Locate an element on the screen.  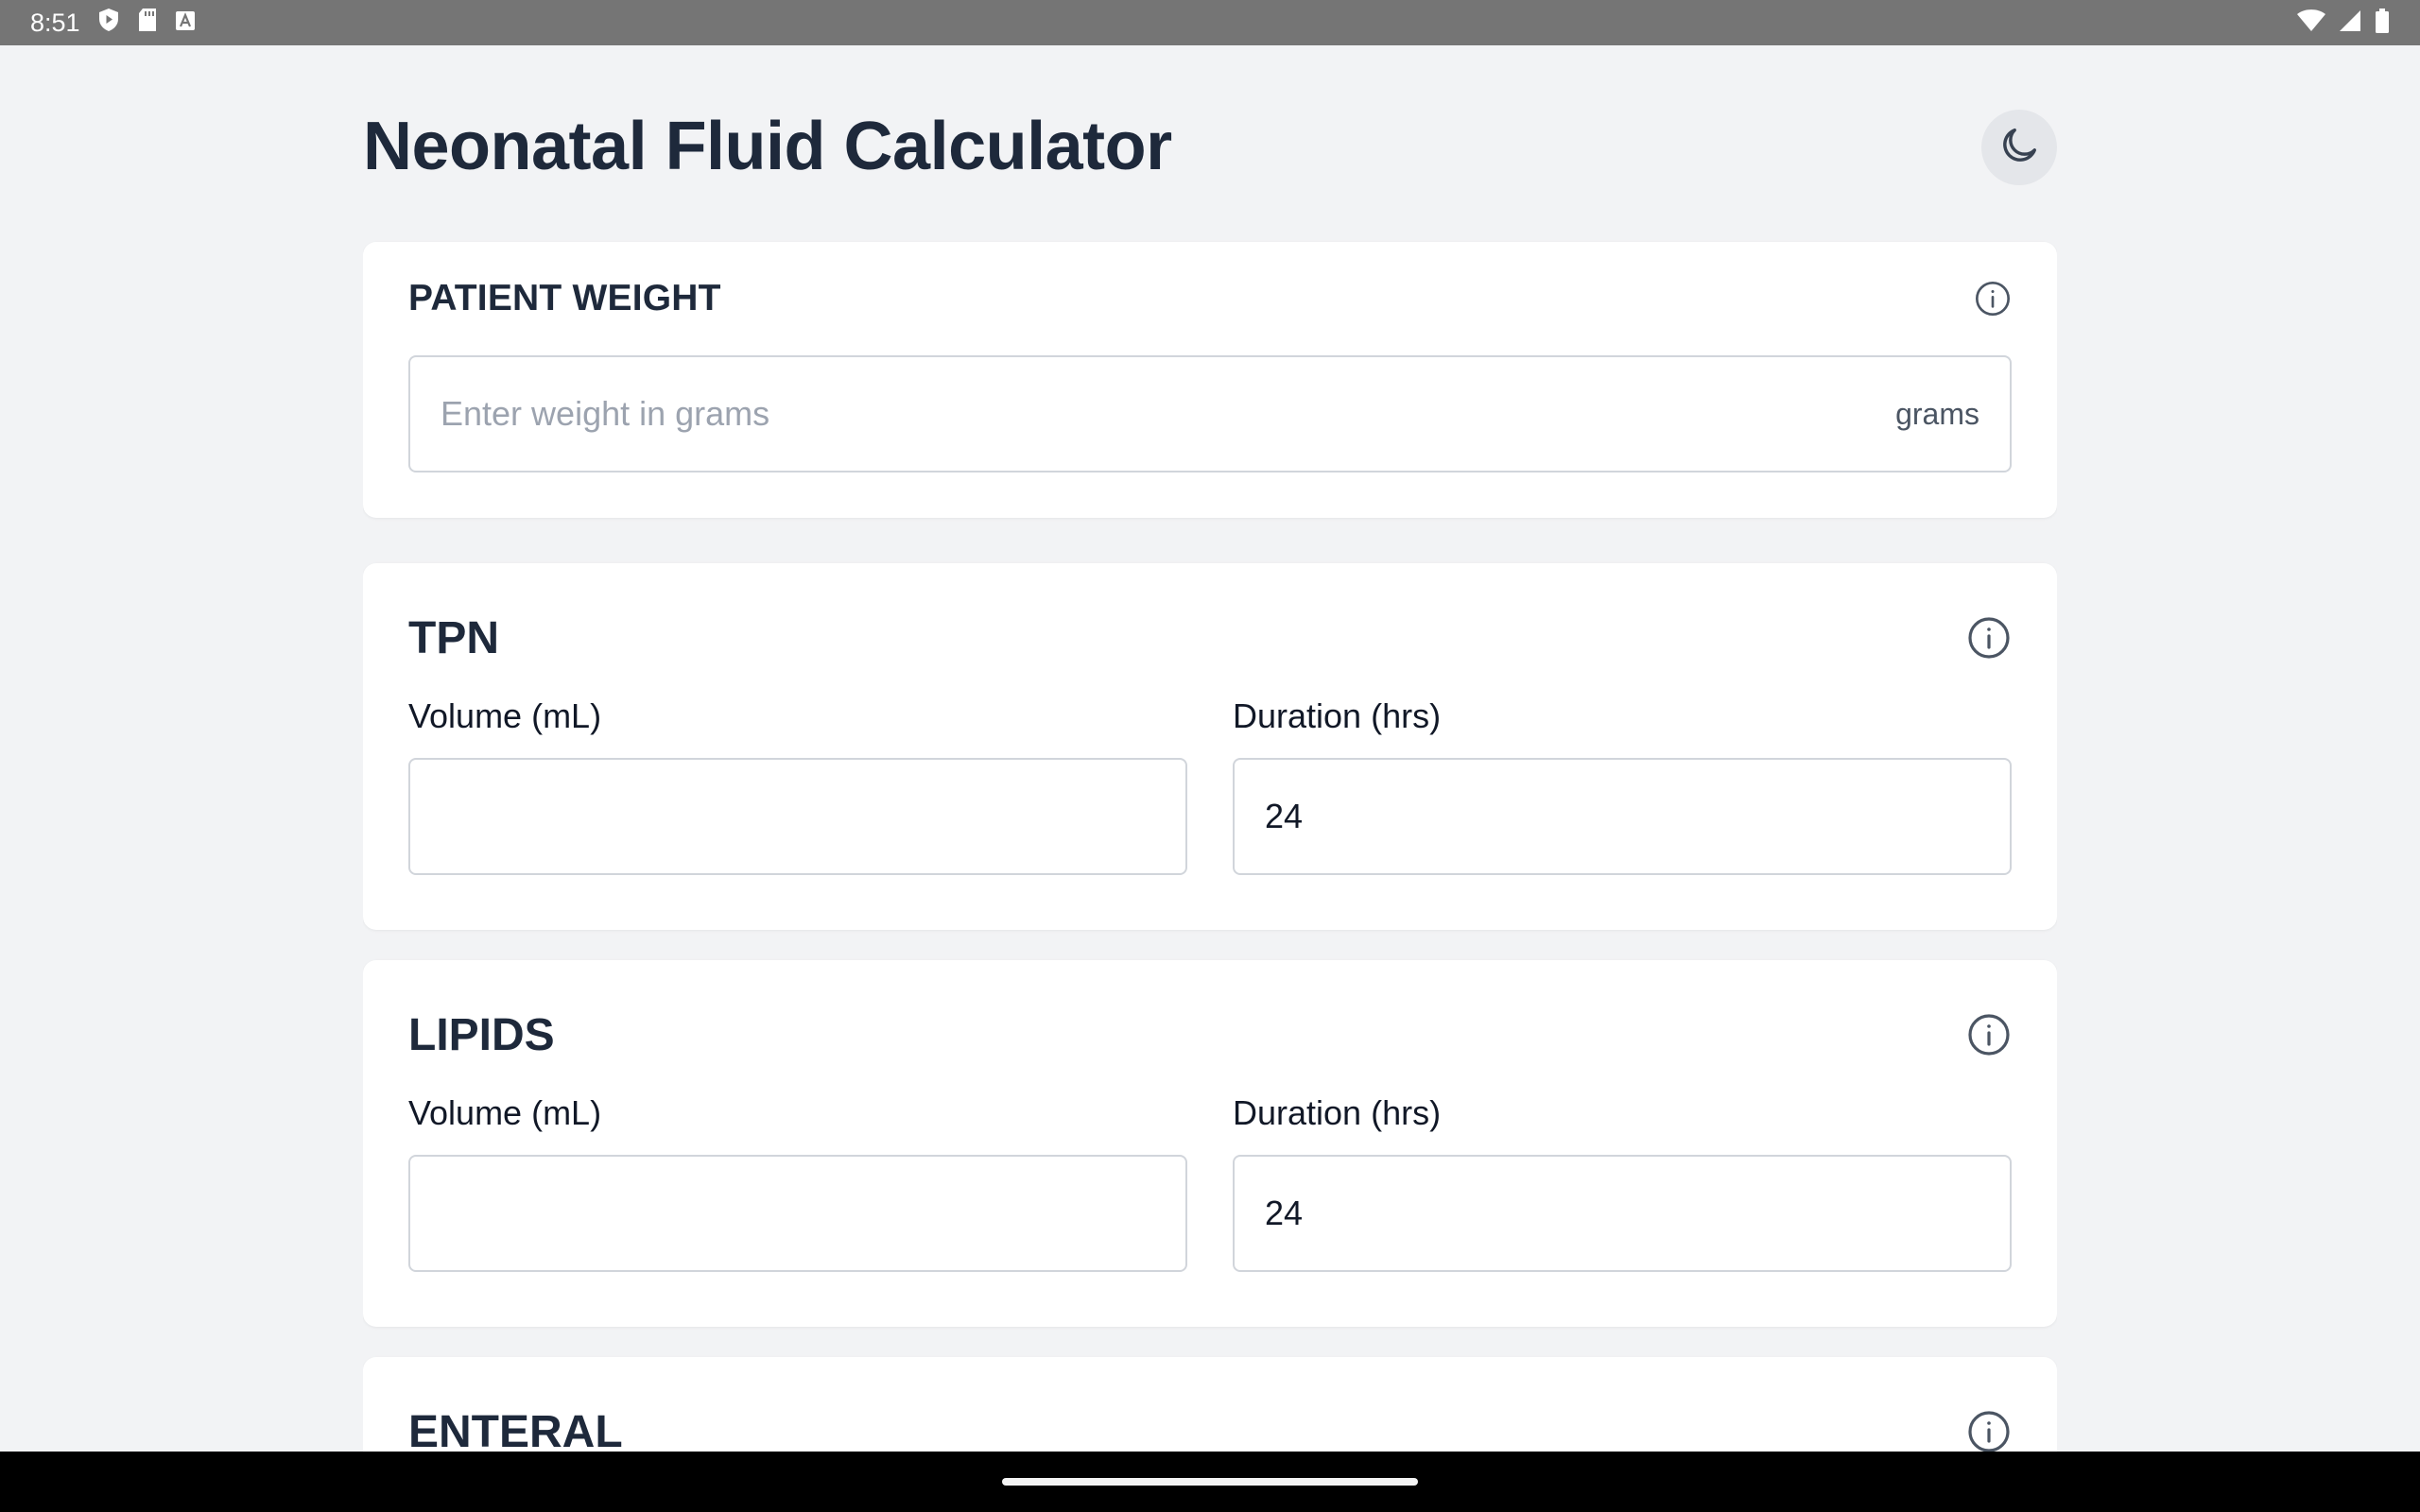
shield-play-icon is located at coordinates (108, 23).